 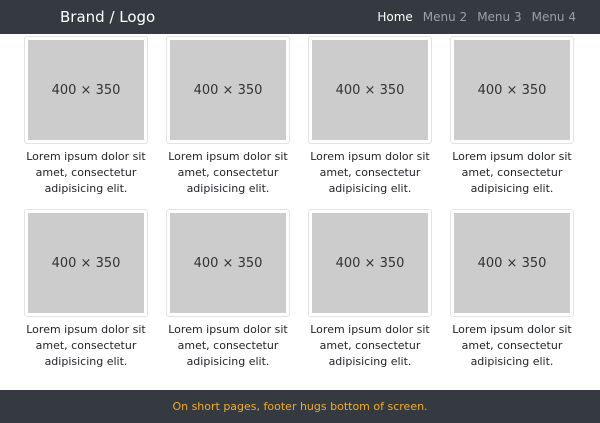 What do you see at coordinates (394, 17) in the screenshot?
I see `nav-item-home: Home` at bounding box center [394, 17].